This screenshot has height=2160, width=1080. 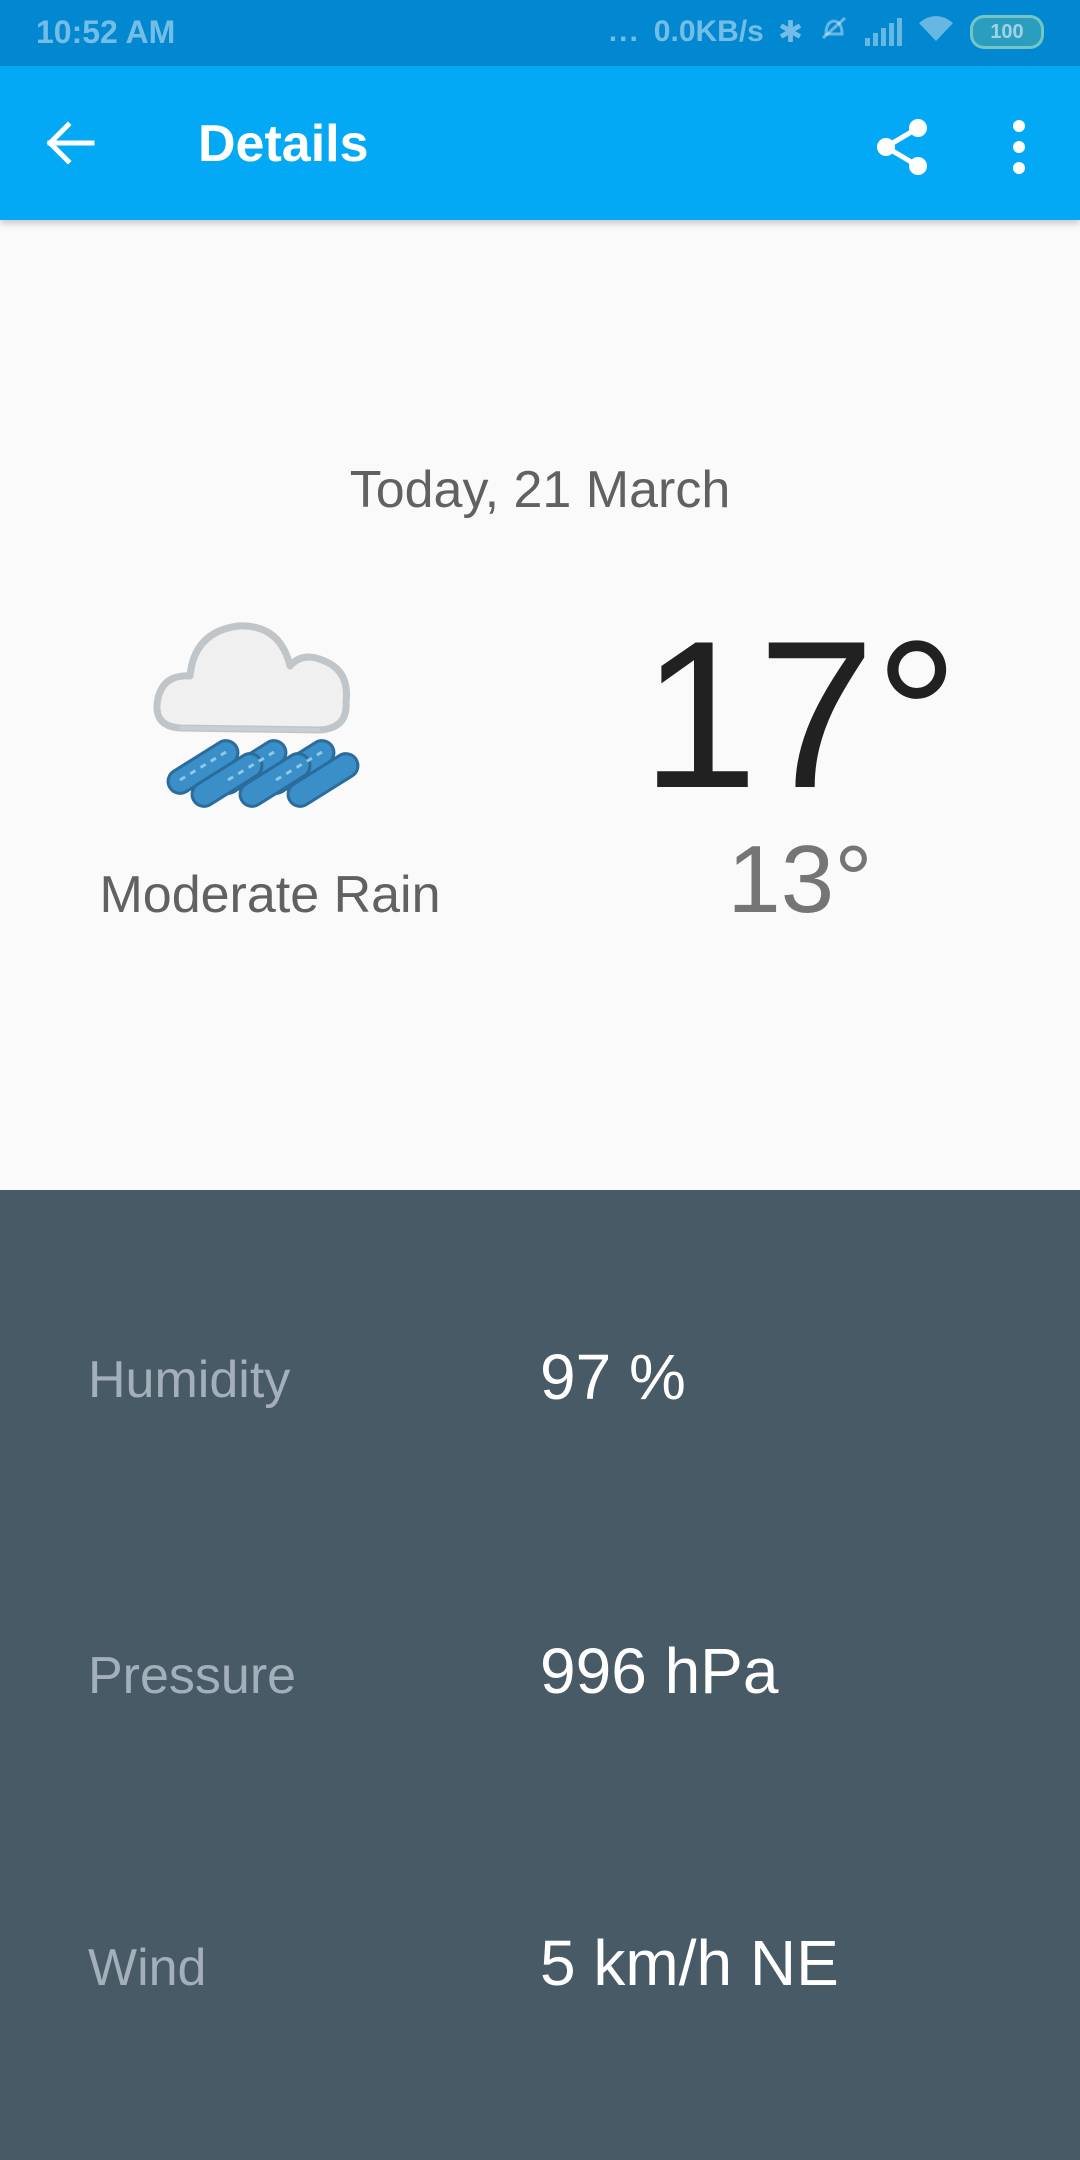 I want to click on more-options-button, so click(x=1019, y=147).